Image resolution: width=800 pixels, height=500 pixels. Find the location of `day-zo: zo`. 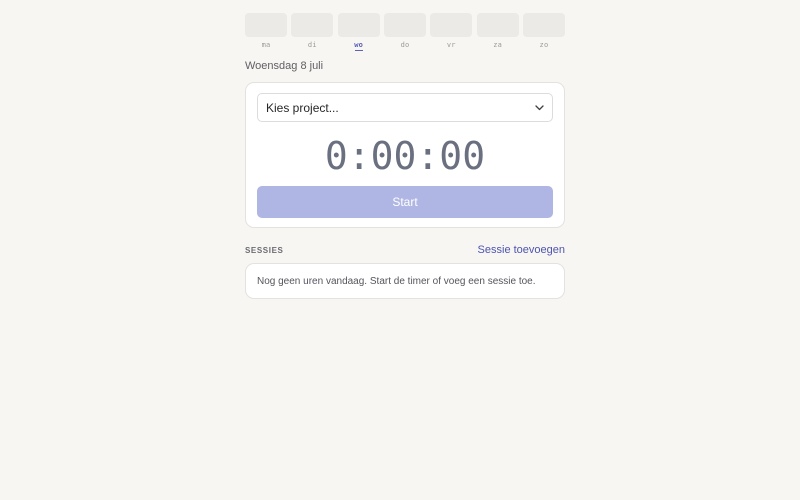

day-zo: zo is located at coordinates (543, 32).